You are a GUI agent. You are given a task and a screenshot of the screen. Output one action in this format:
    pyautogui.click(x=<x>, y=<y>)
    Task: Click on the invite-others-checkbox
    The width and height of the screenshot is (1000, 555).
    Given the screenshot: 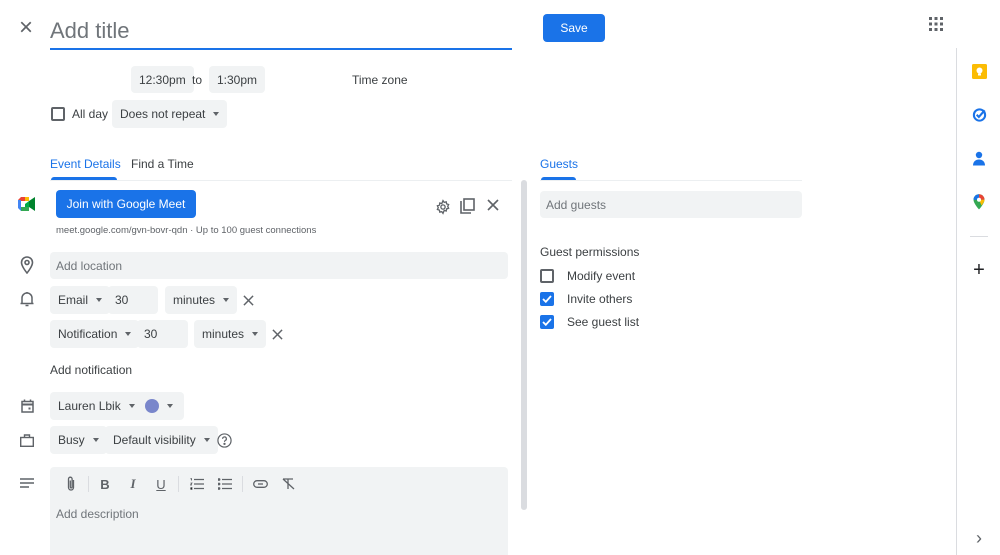 What is the action you would take?
    pyautogui.click(x=547, y=299)
    